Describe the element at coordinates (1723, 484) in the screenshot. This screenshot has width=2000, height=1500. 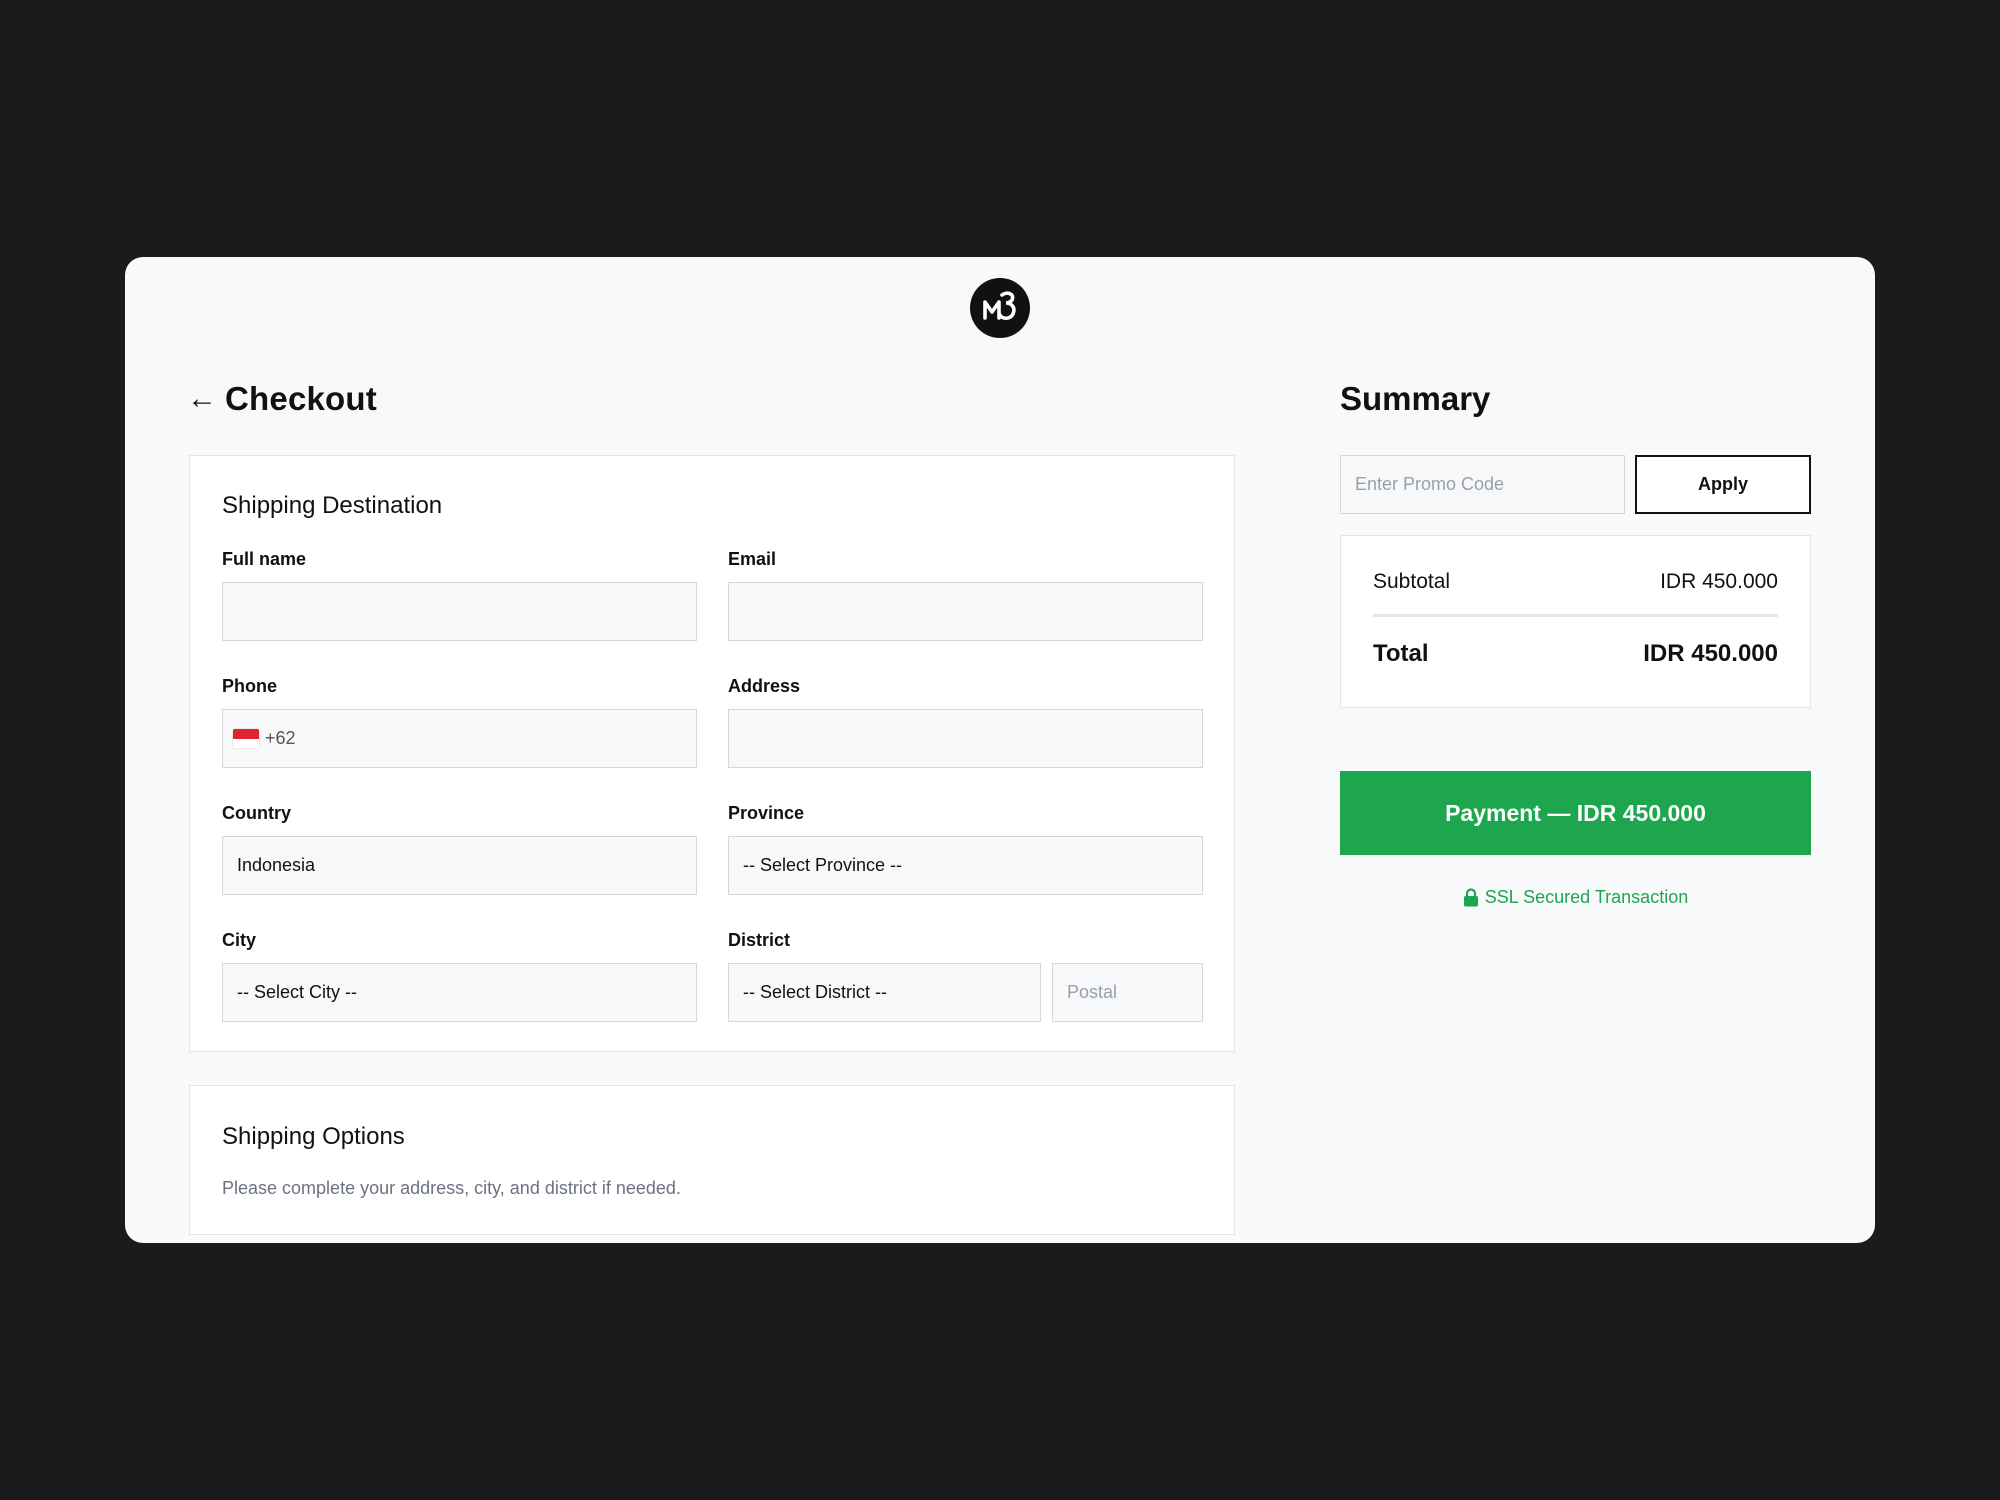
I see `apply-promo-button: Apply` at that location.